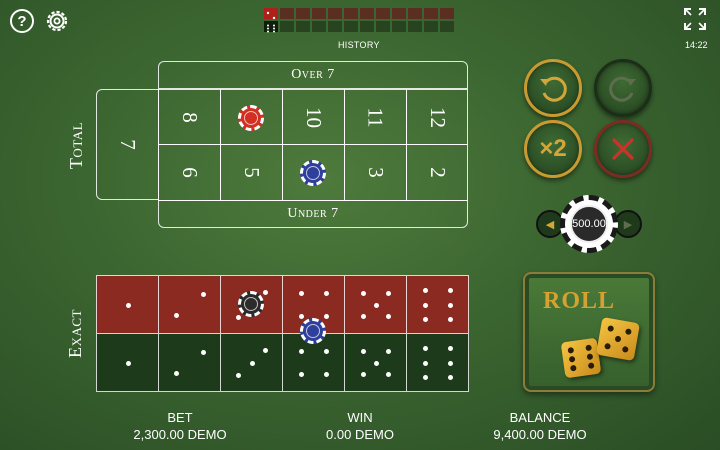 The height and width of the screenshot is (450, 720). Describe the element at coordinates (437, 362) in the screenshot. I see `exact-dark-6-cell` at that location.